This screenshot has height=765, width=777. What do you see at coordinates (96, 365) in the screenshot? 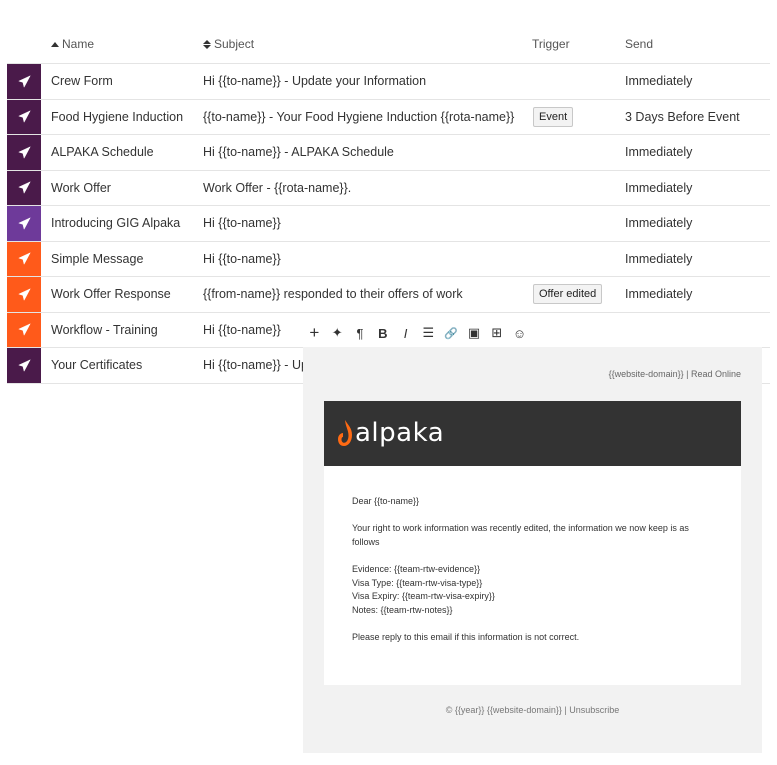
I see `row-name: Your Certificates` at bounding box center [96, 365].